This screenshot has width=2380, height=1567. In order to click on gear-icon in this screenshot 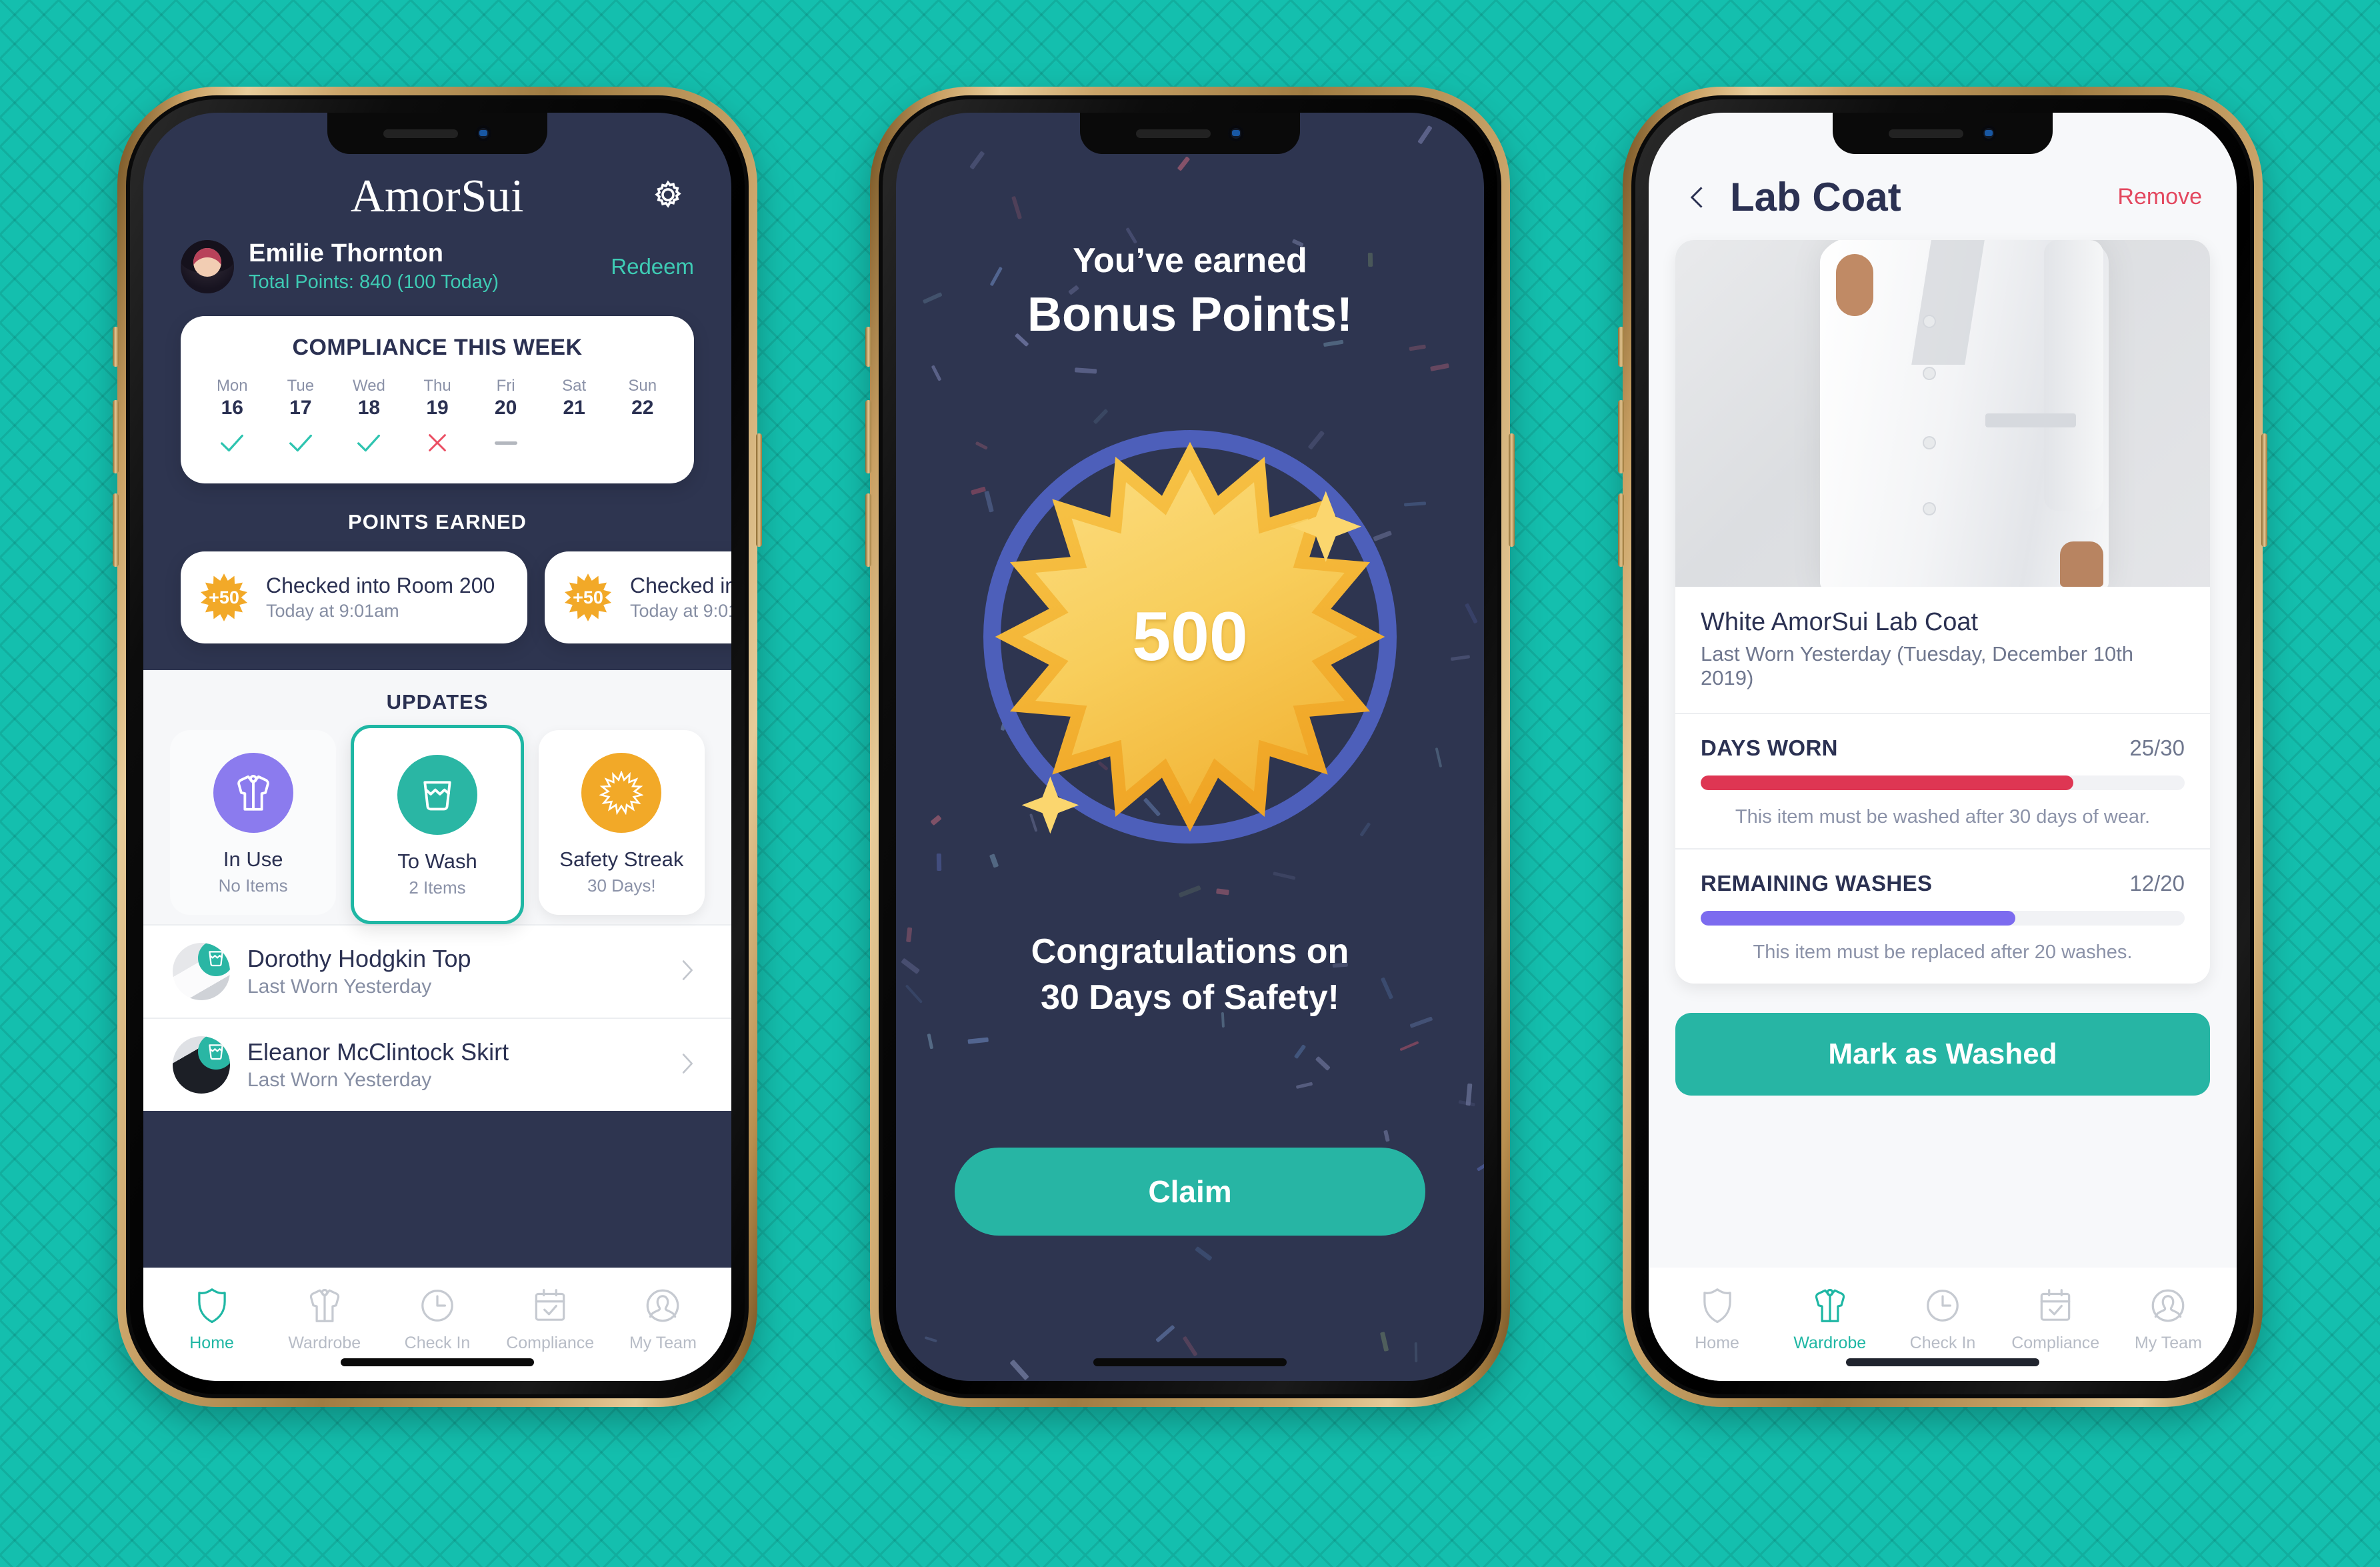, I will do `click(668, 194)`.